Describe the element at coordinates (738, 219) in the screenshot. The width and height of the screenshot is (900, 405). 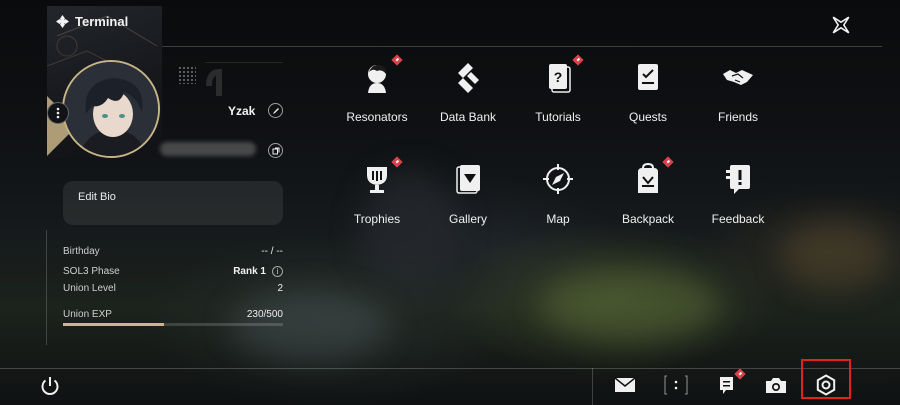
I see `menu-label: Feedback` at that location.